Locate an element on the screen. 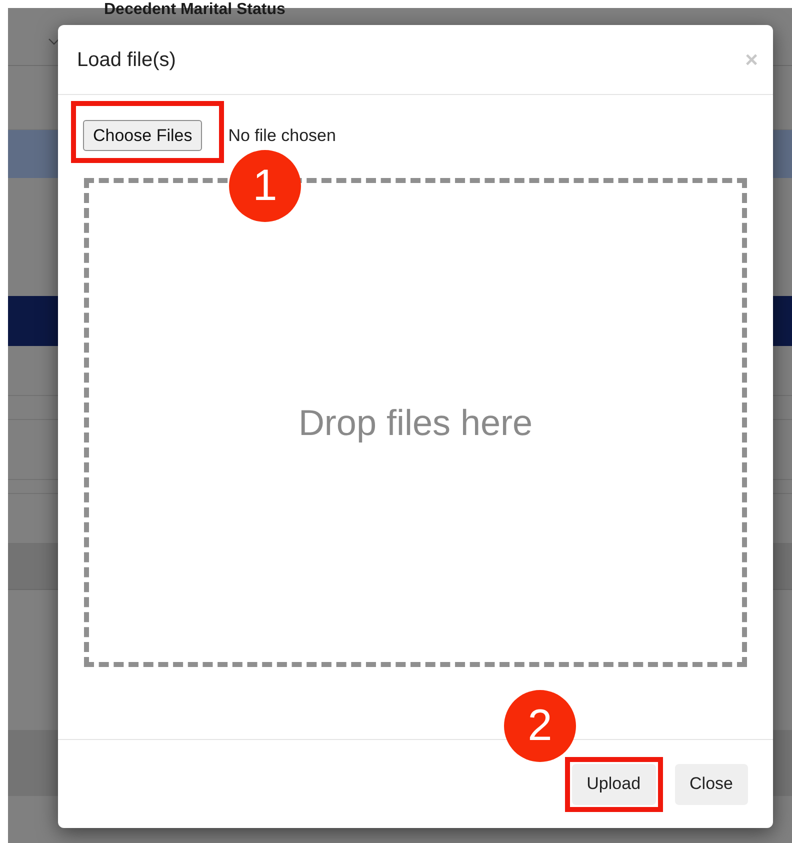 Image resolution: width=792 pixels, height=843 pixels. chevron-icon is located at coordinates (54, 42).